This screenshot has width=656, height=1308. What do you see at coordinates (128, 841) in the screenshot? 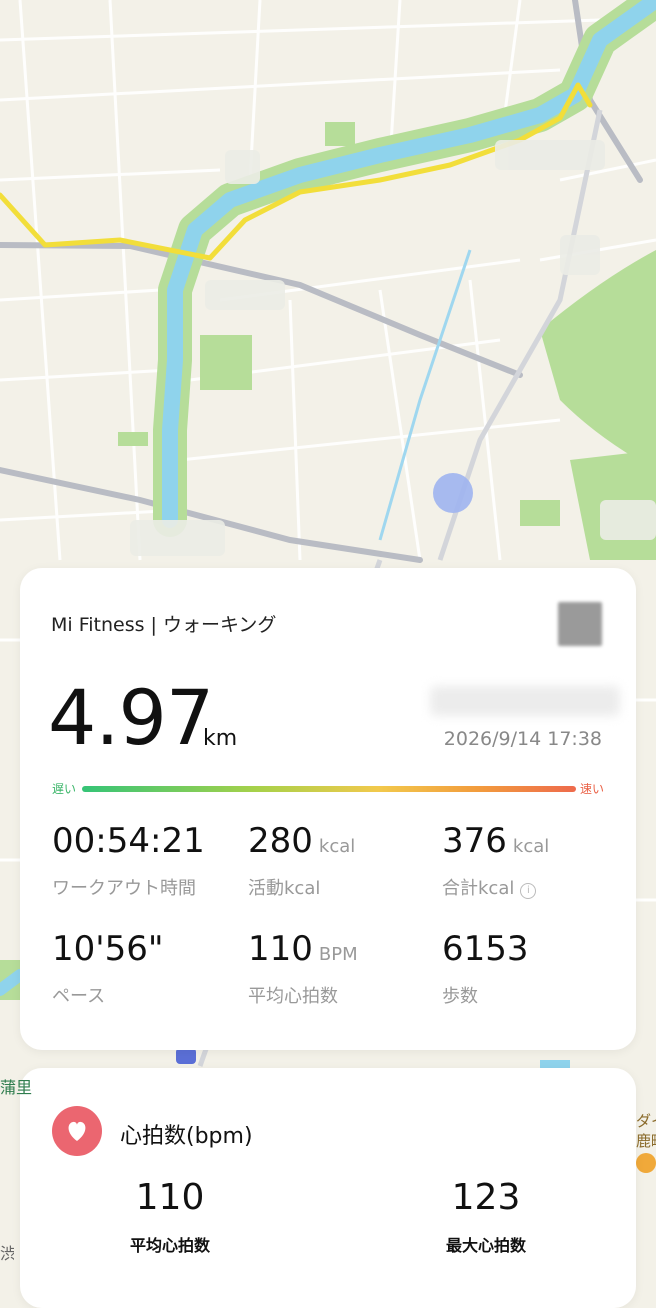
I see `metric-value: 00:54:21` at bounding box center [128, 841].